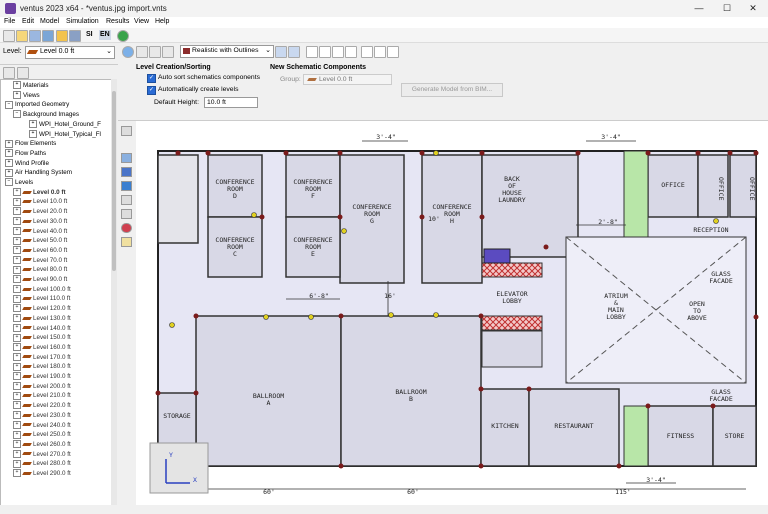  I want to click on clipboard-icon, so click(168, 52).